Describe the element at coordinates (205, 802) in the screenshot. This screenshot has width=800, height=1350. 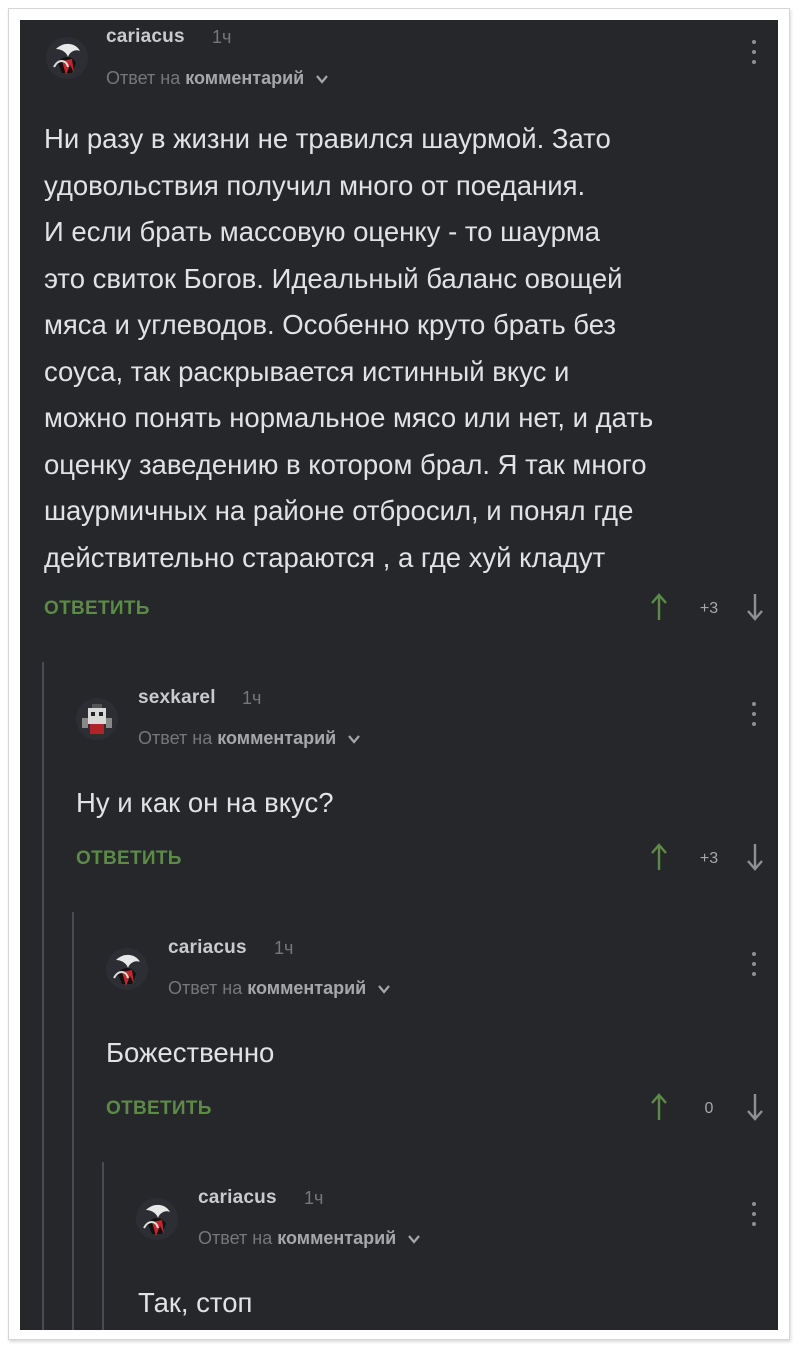
I see `comment-text: Ну и как он на вкус?` at that location.